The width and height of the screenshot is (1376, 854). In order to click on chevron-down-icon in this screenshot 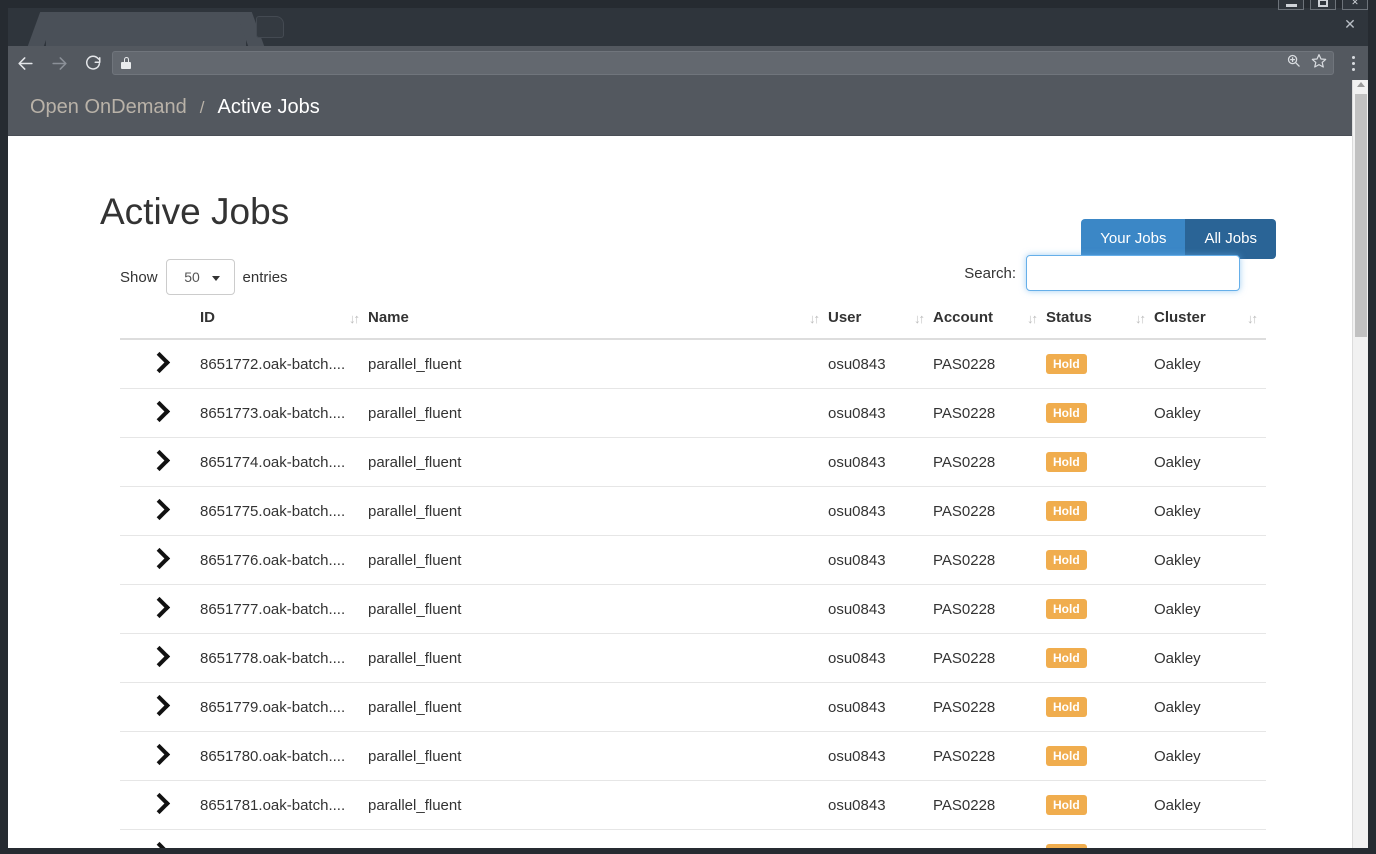, I will do `click(215, 278)`.